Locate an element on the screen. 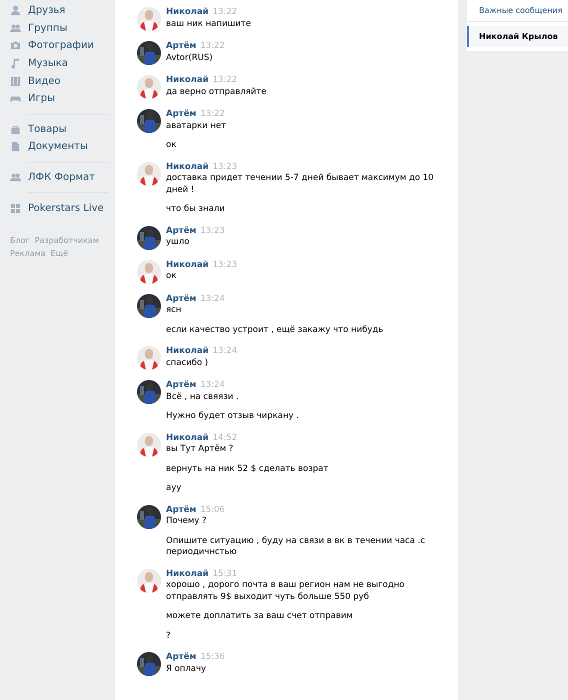 The height and width of the screenshot is (700, 568). message-text: Опишите ситуацию , буду на связи в вк в течении часа .с периодичнстью is located at coordinates (296, 547).